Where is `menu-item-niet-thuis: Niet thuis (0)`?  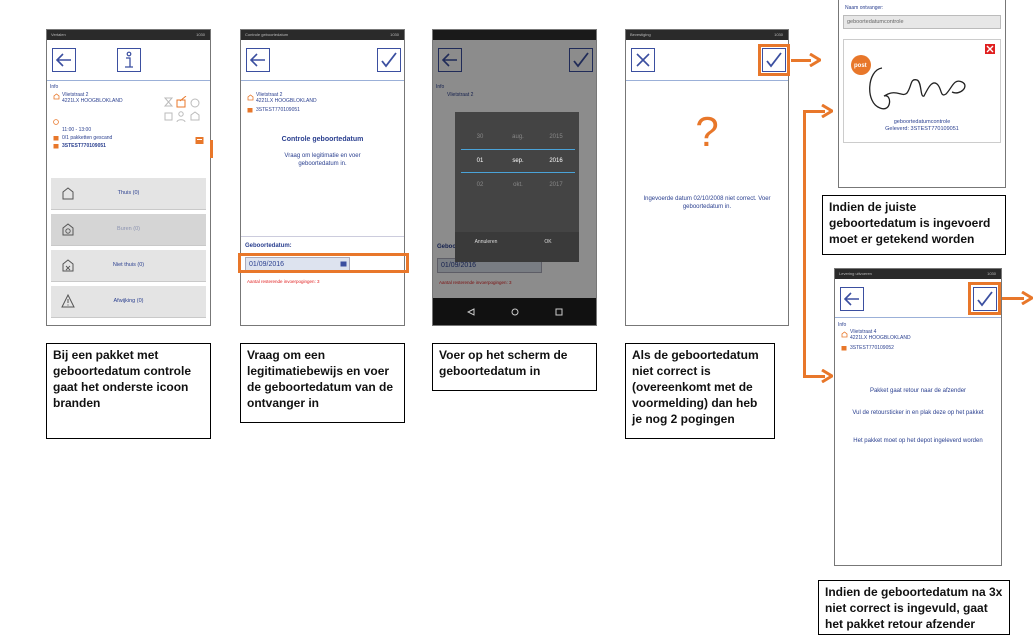 menu-item-niet-thuis: Niet thuis (0) is located at coordinates (128, 266).